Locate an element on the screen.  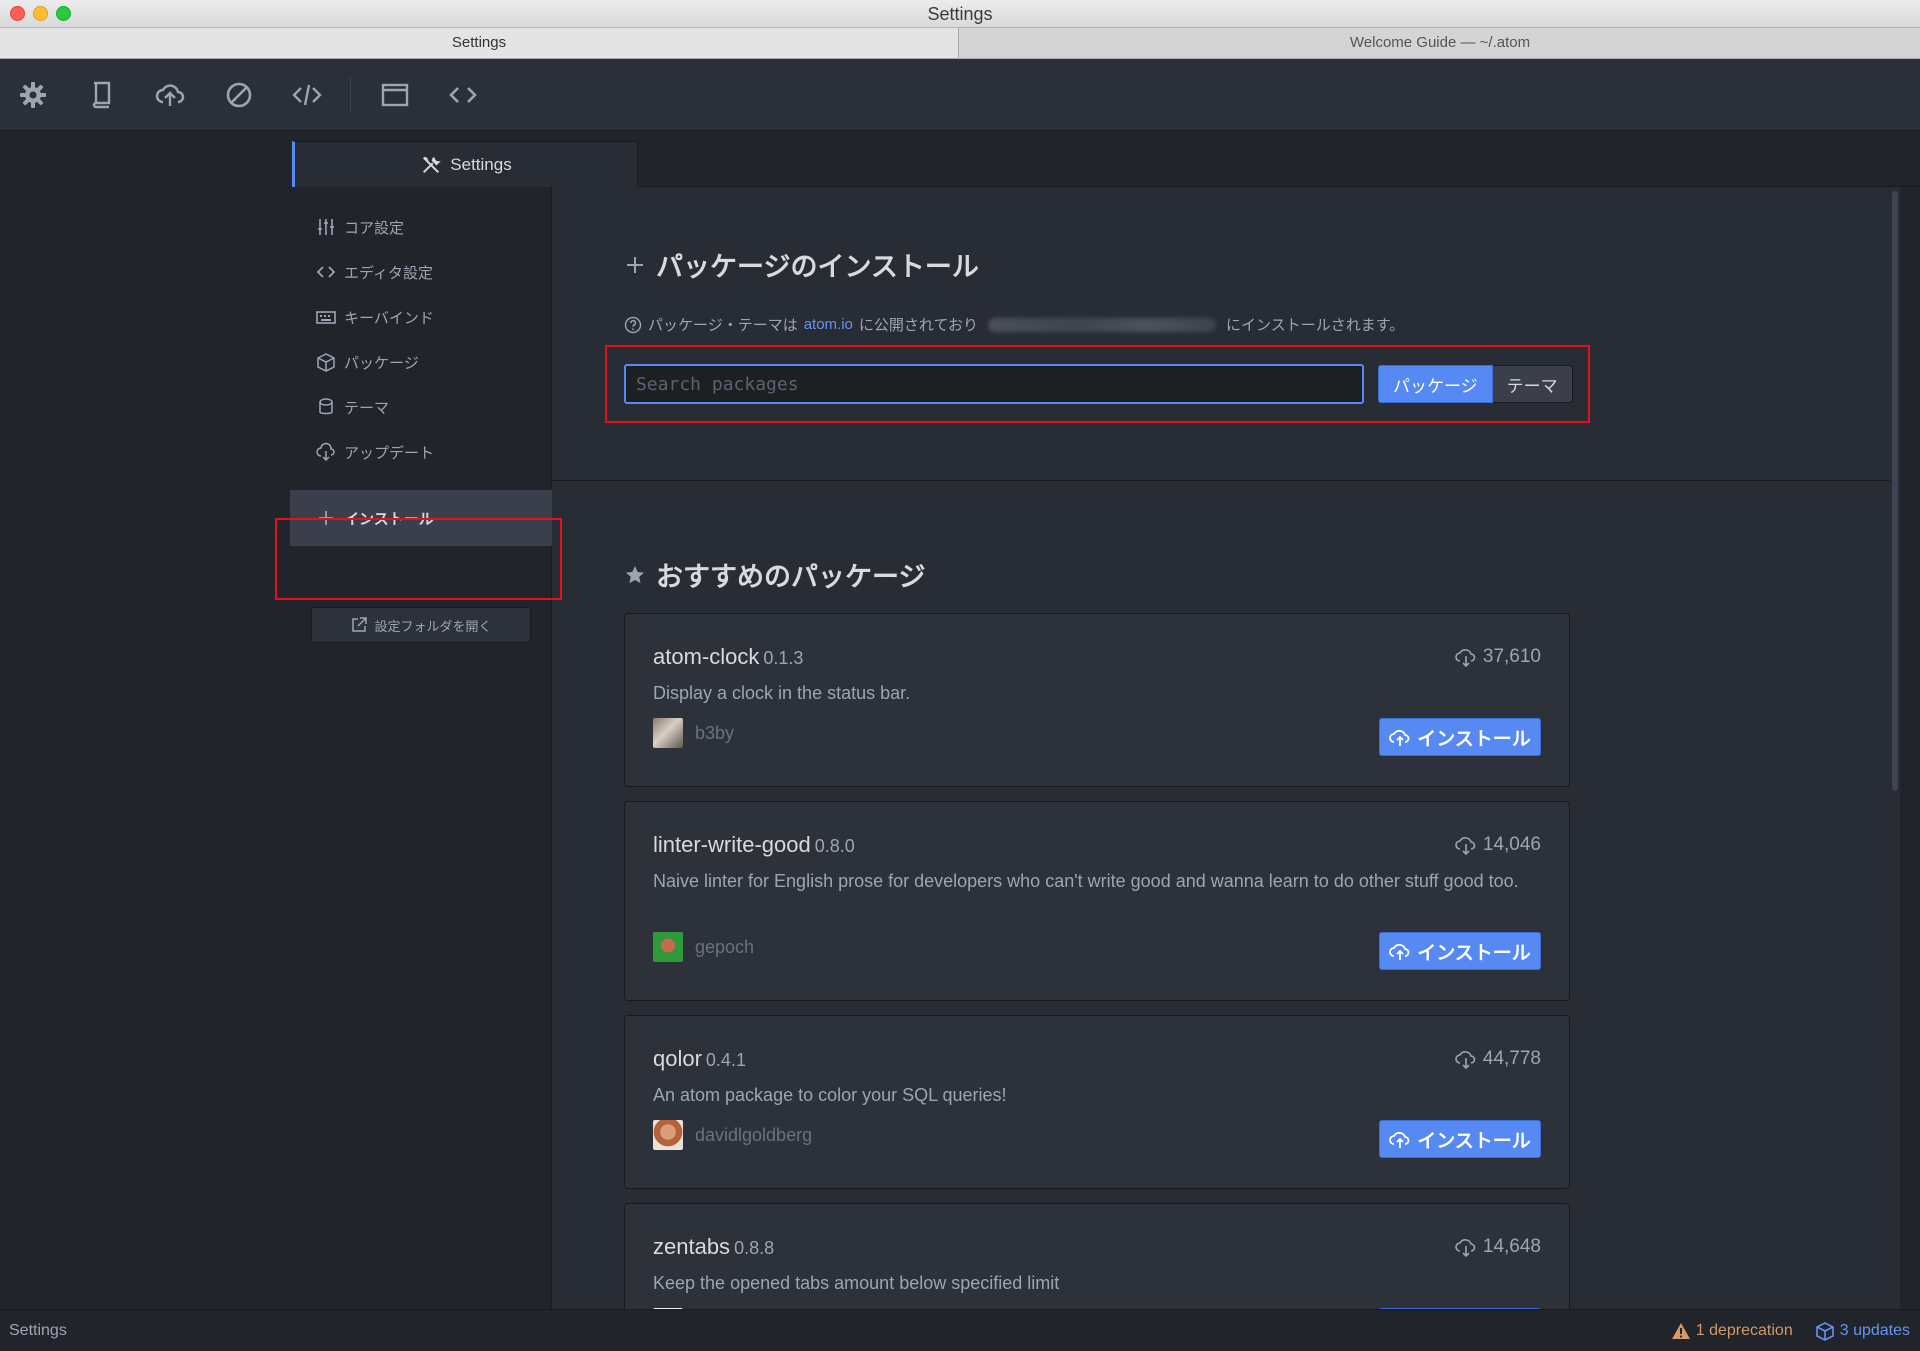
package-version: 0.8.0 is located at coordinates (834, 846).